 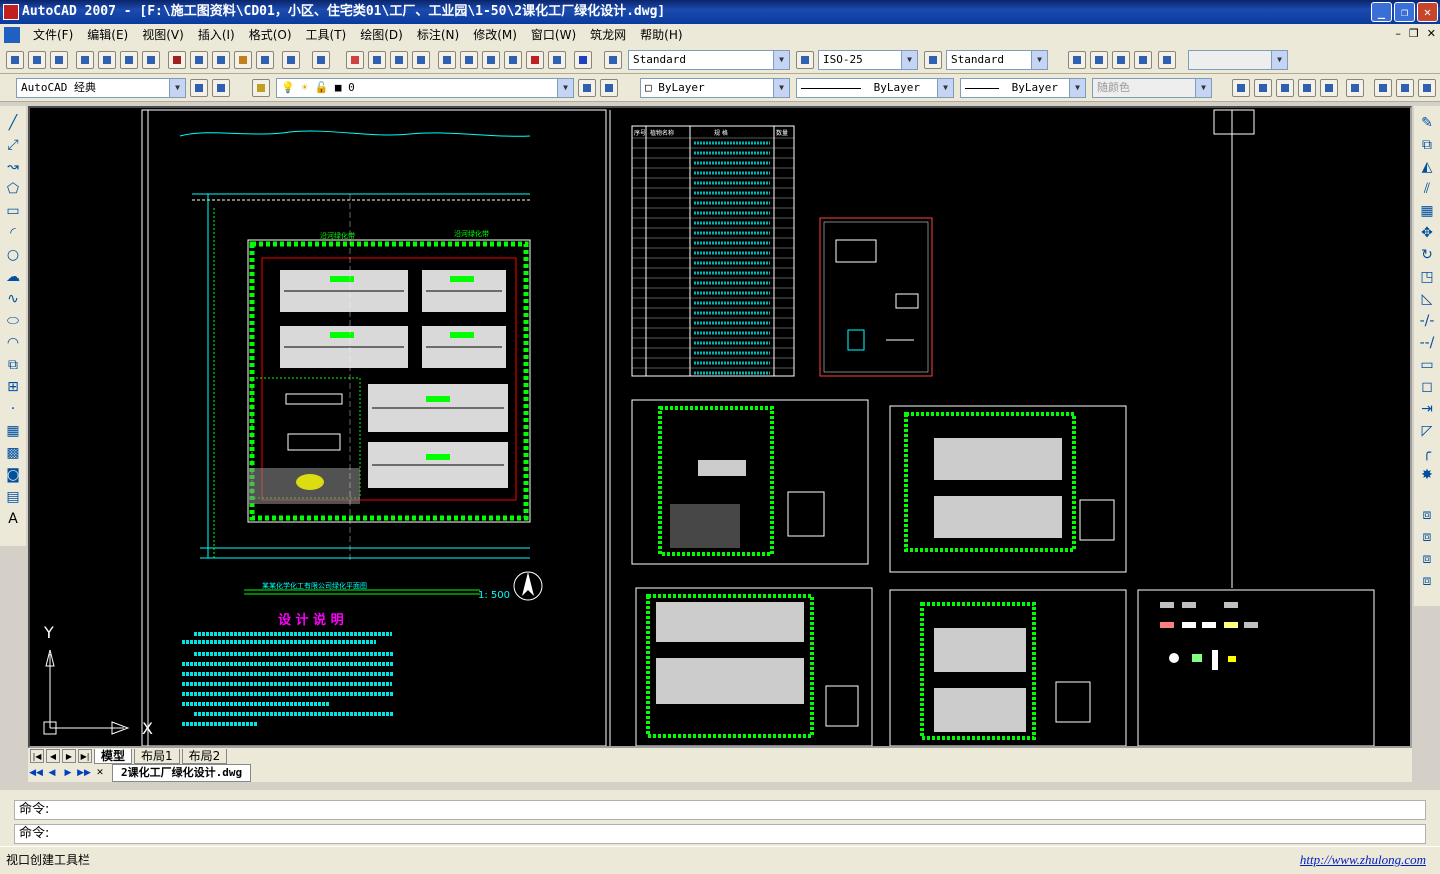 What do you see at coordinates (1414, 33) in the screenshot?
I see `doc-restore-button: ❐` at bounding box center [1414, 33].